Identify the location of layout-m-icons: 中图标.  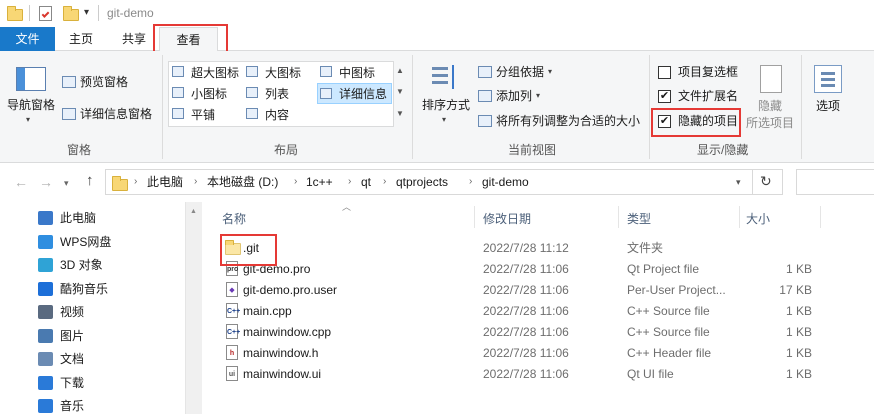
(355, 73).